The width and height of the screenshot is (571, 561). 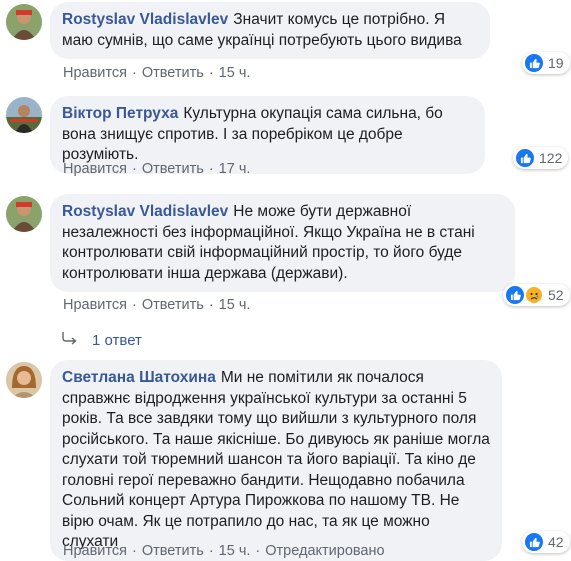 What do you see at coordinates (556, 542) in the screenshot?
I see `reaction-count: 42` at bounding box center [556, 542].